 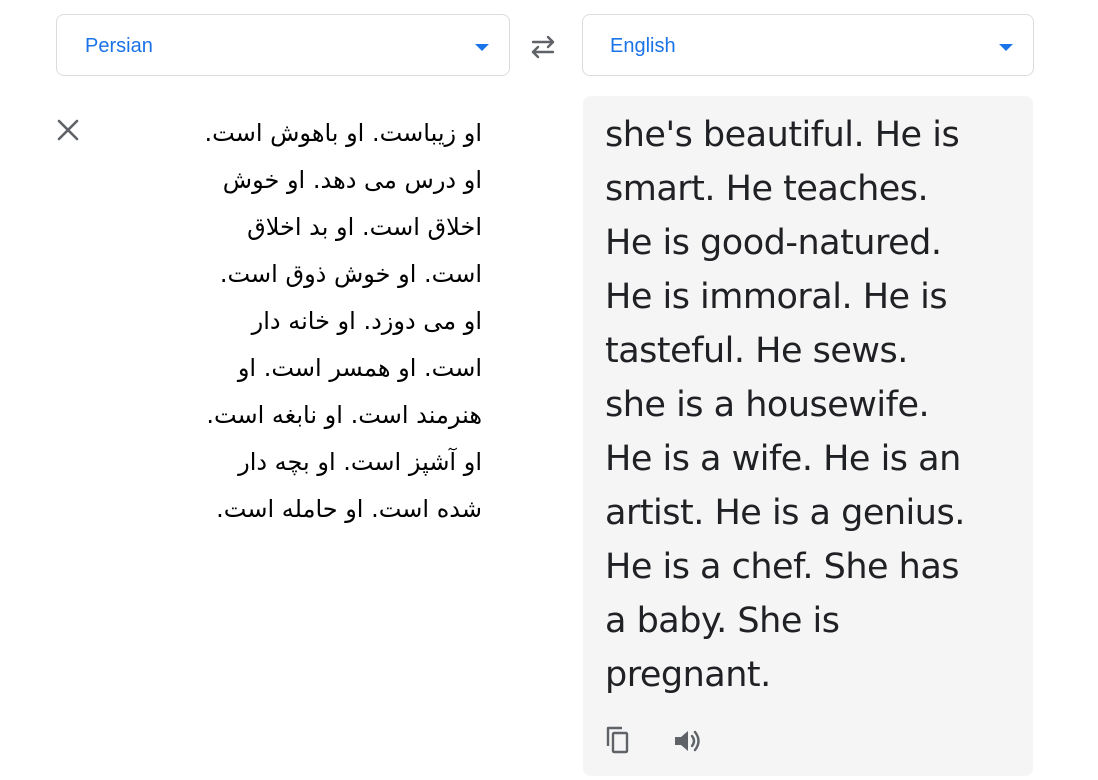 What do you see at coordinates (808, 45) in the screenshot?
I see `target-language-select: English` at bounding box center [808, 45].